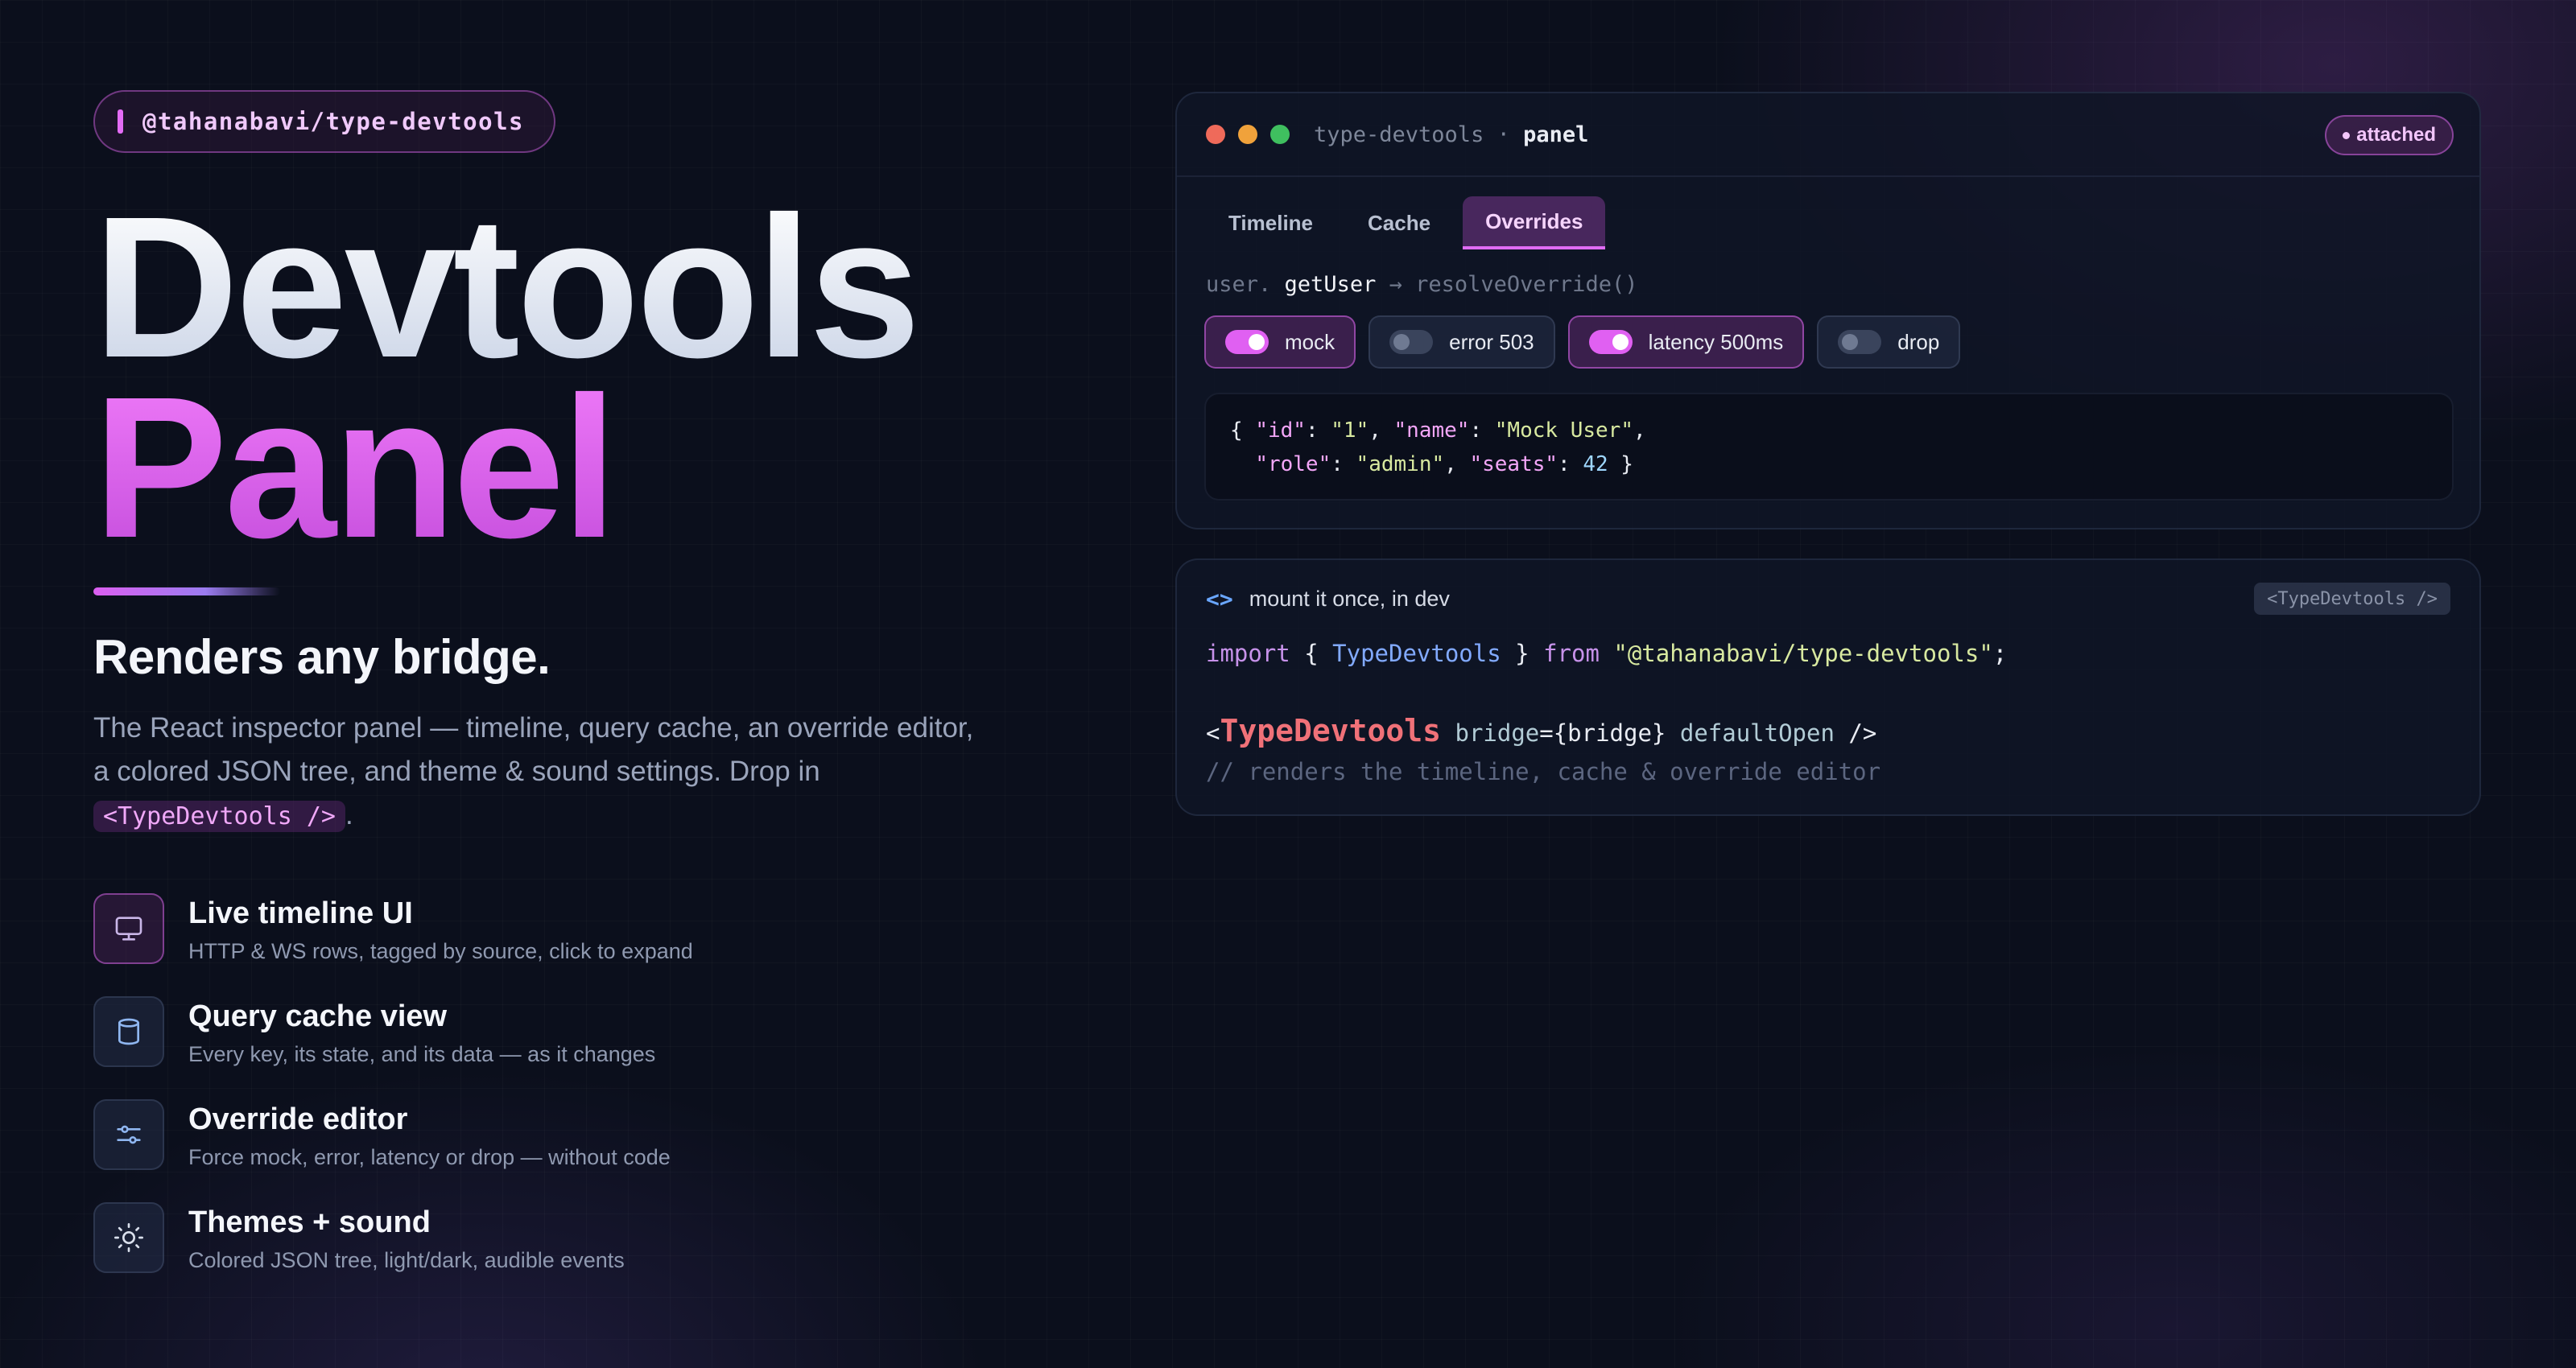  I want to click on code-attr: defaultOpen, so click(1757, 733).